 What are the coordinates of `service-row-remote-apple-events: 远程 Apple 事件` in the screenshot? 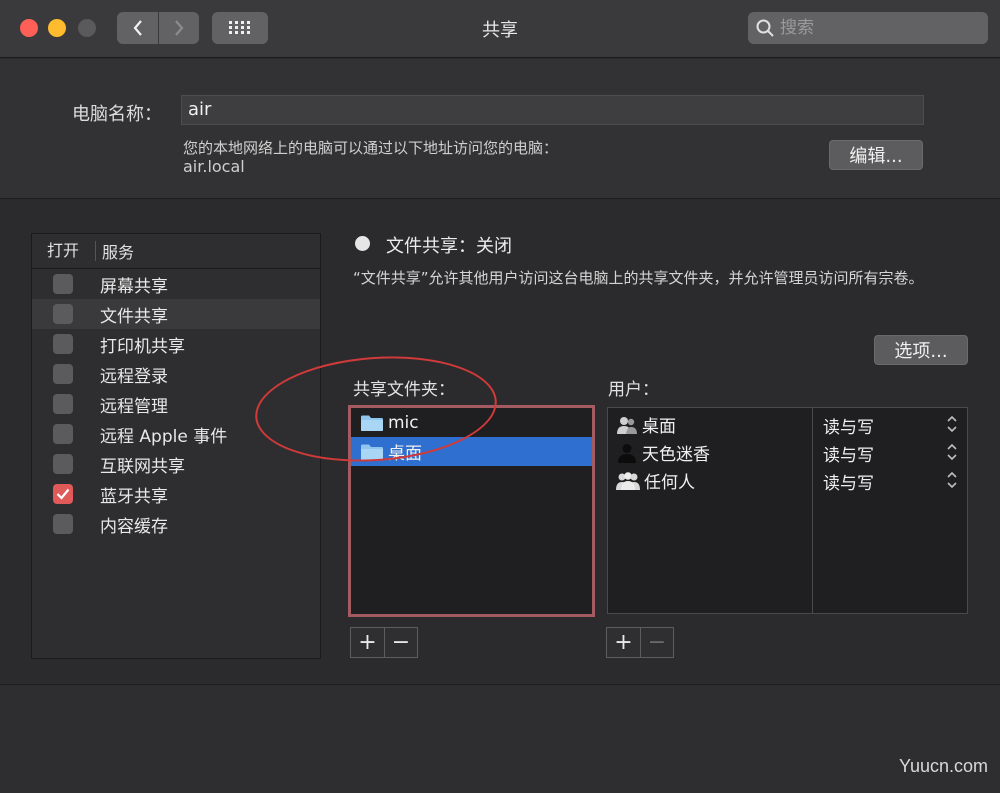 It's located at (176, 434).